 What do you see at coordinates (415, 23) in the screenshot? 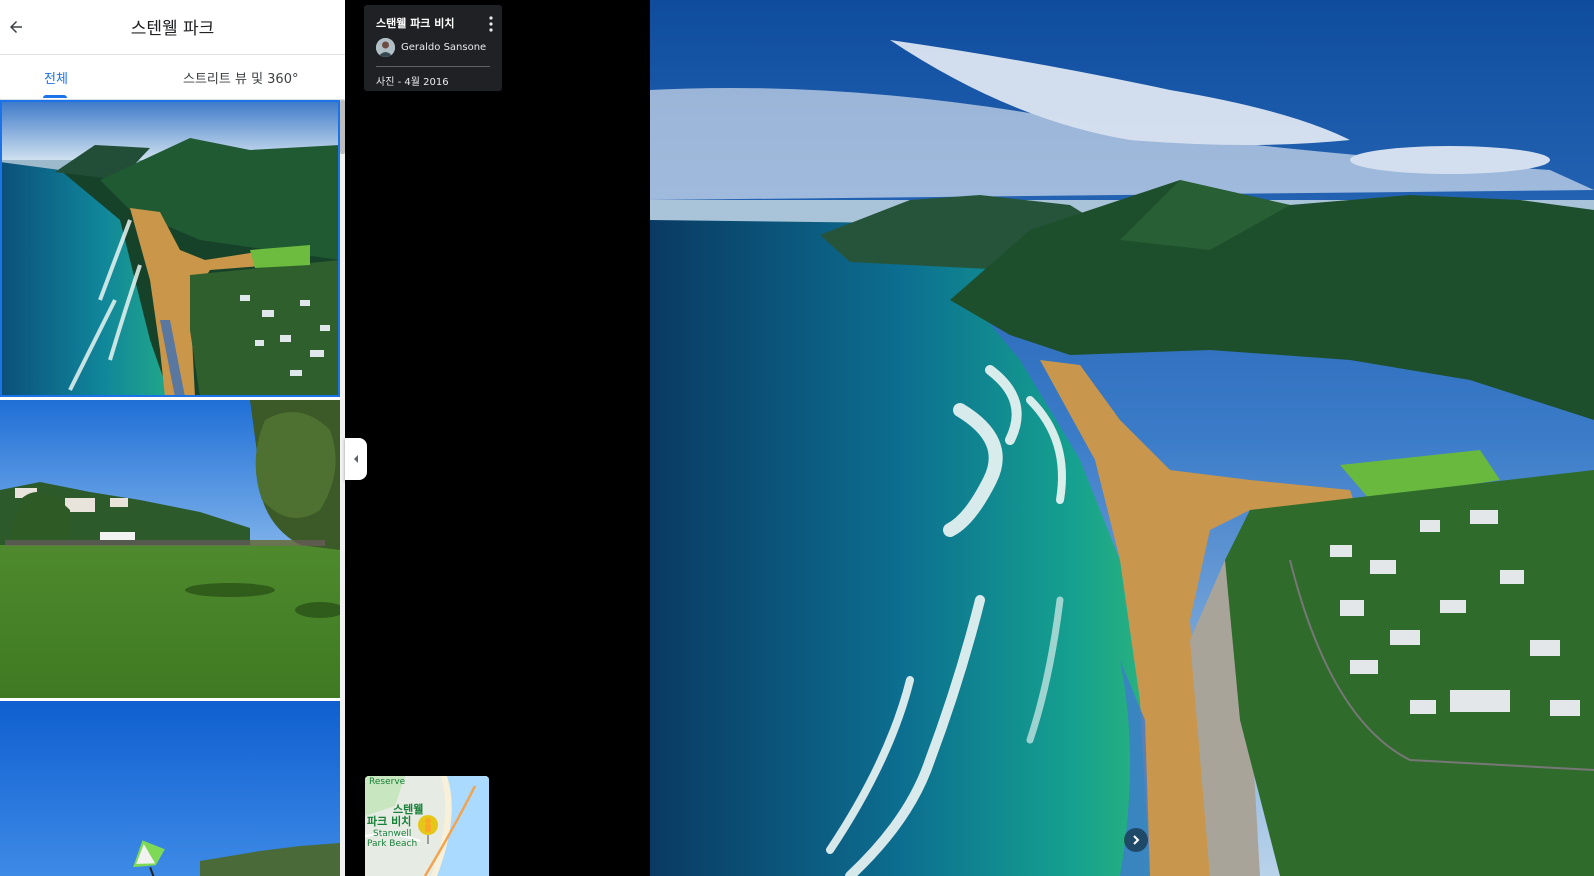
I see `photo-place-title: 스탠웰 파크 비치` at bounding box center [415, 23].